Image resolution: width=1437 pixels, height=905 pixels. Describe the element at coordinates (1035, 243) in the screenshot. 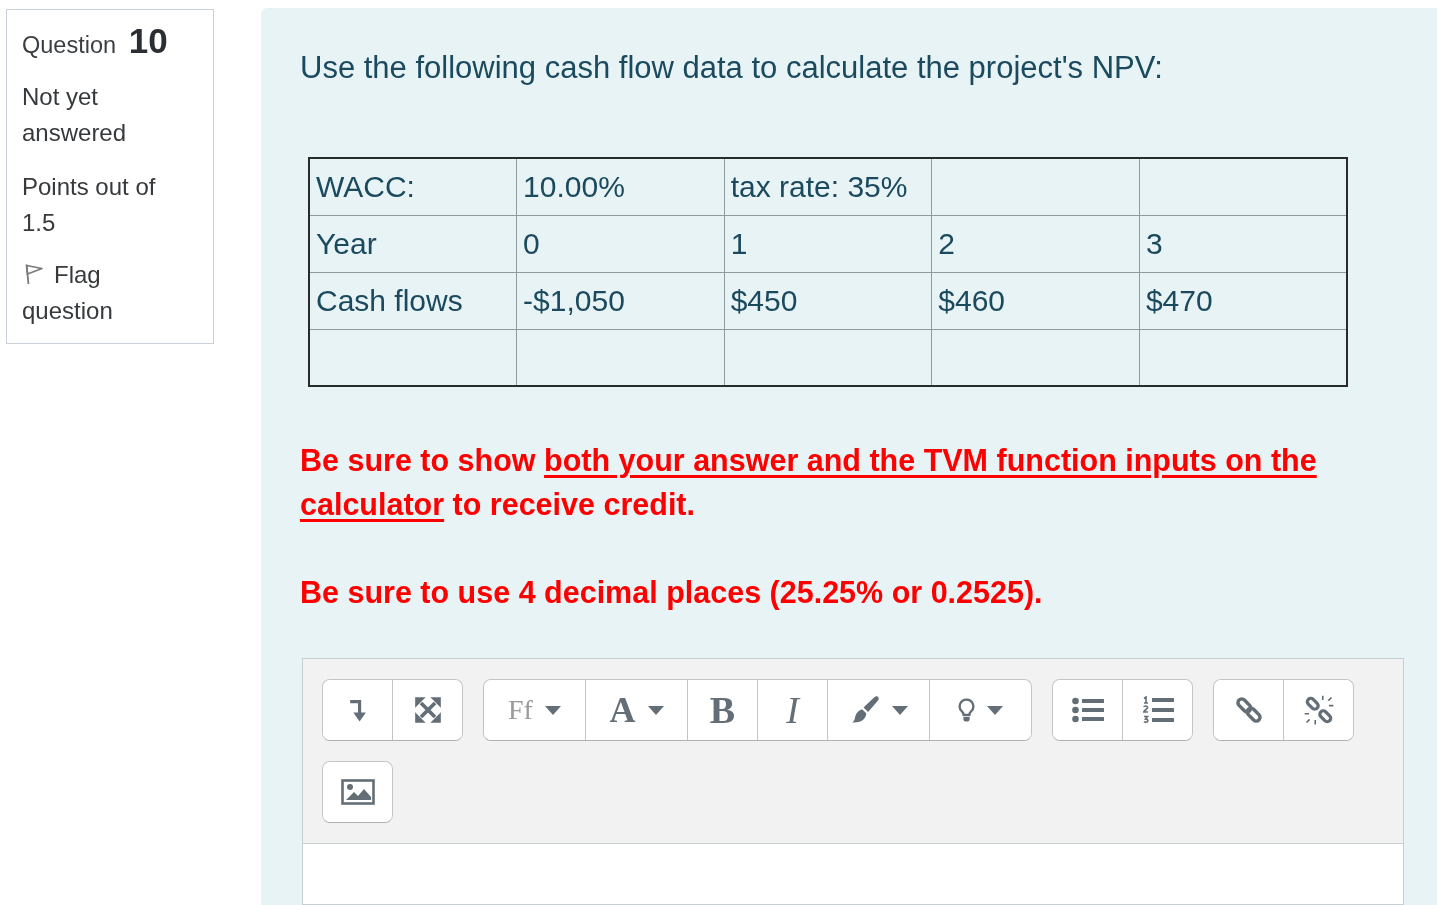

I see `table-cell: 2` at that location.